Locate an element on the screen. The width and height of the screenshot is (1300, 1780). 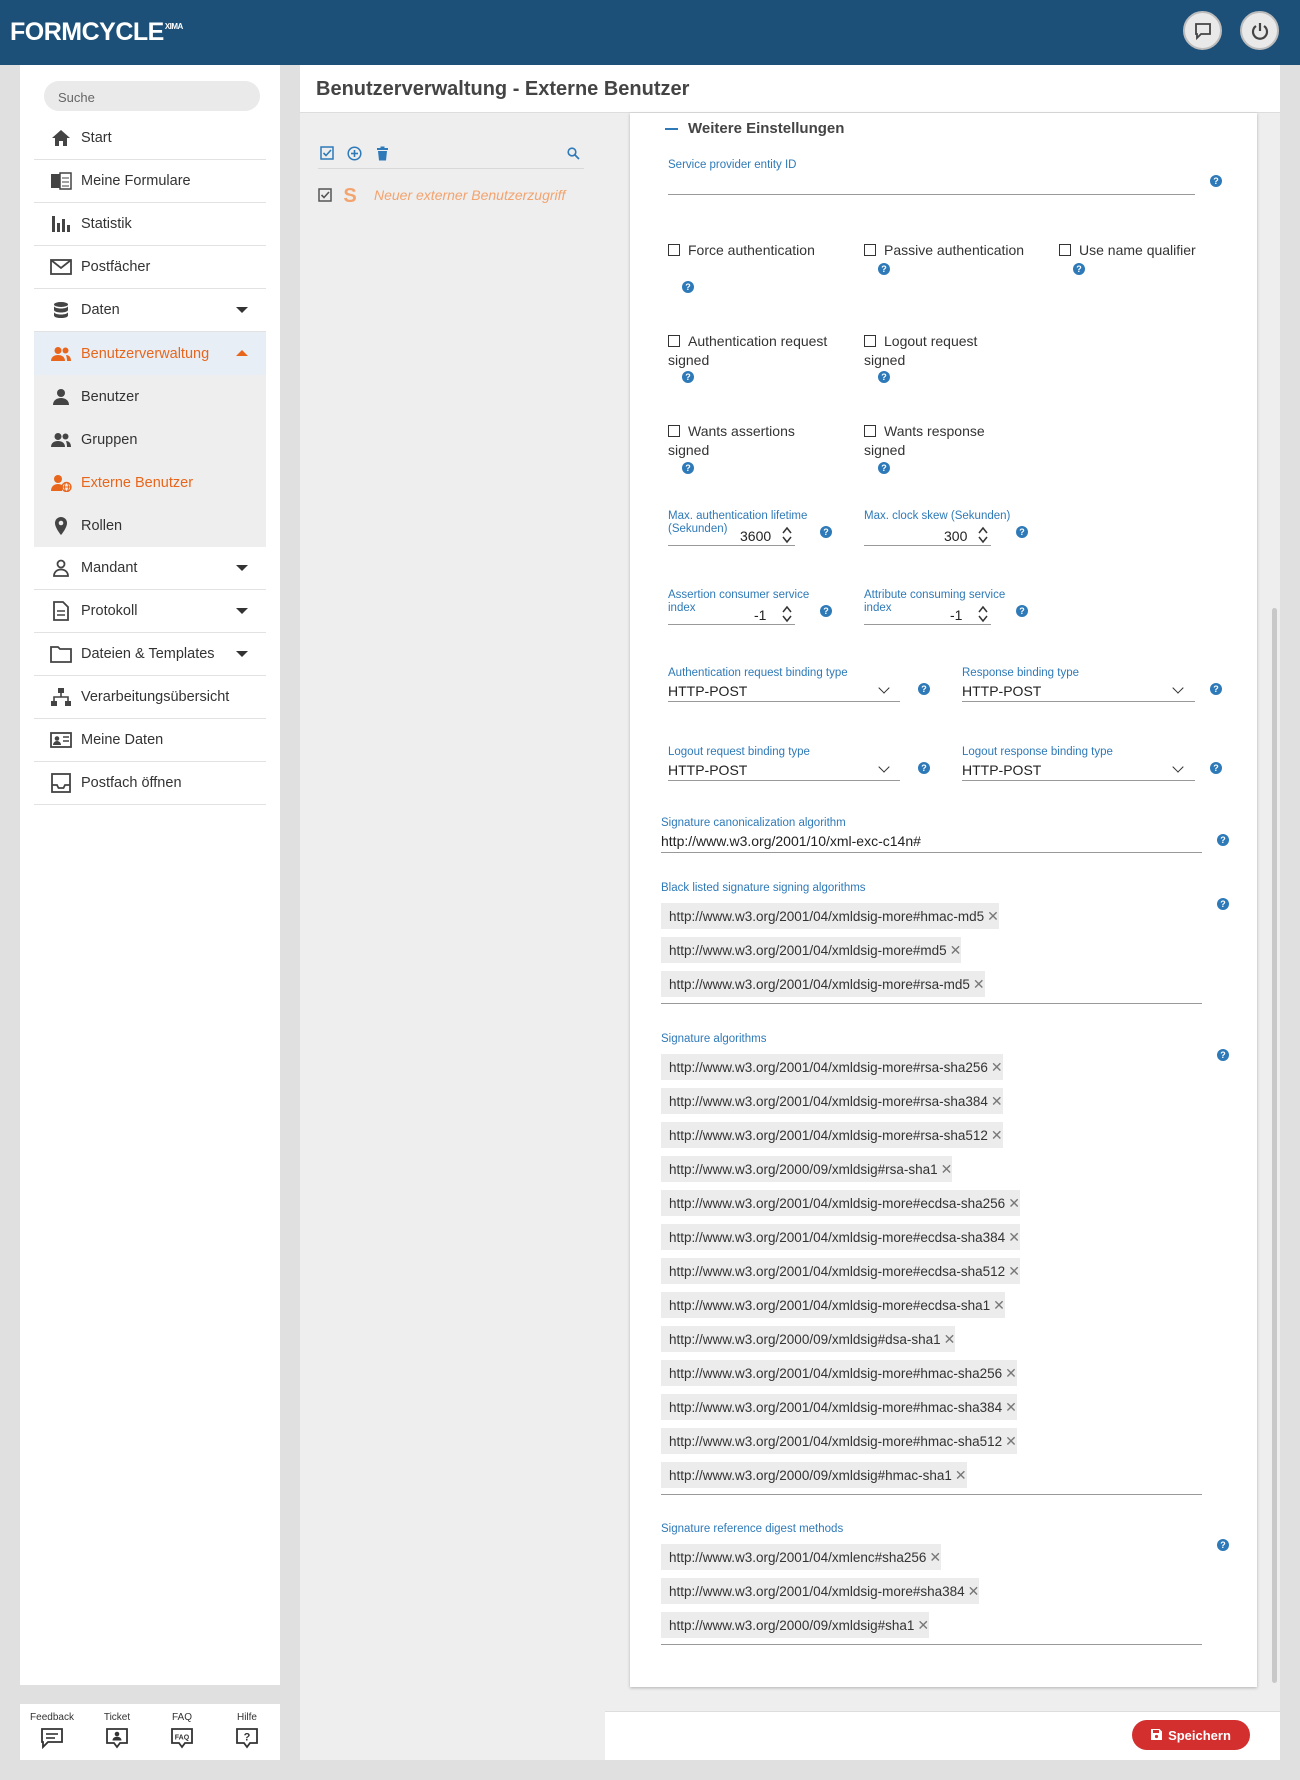
blacklisted-input is located at coordinates (931, 1003).